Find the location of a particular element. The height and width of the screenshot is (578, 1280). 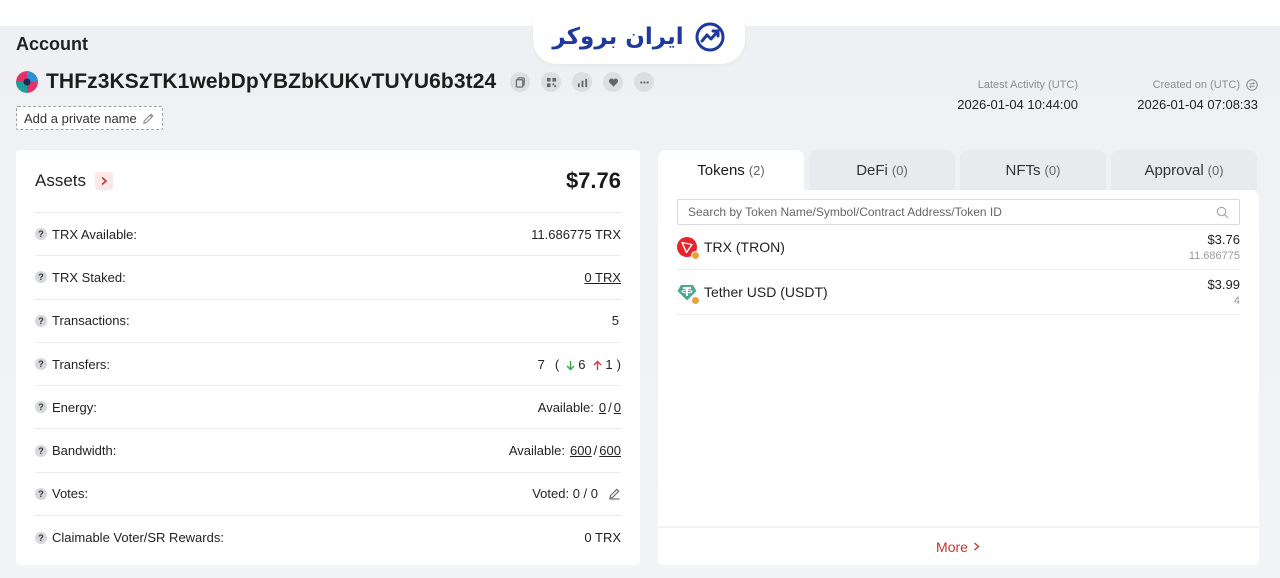

chart-icon is located at coordinates (582, 82).